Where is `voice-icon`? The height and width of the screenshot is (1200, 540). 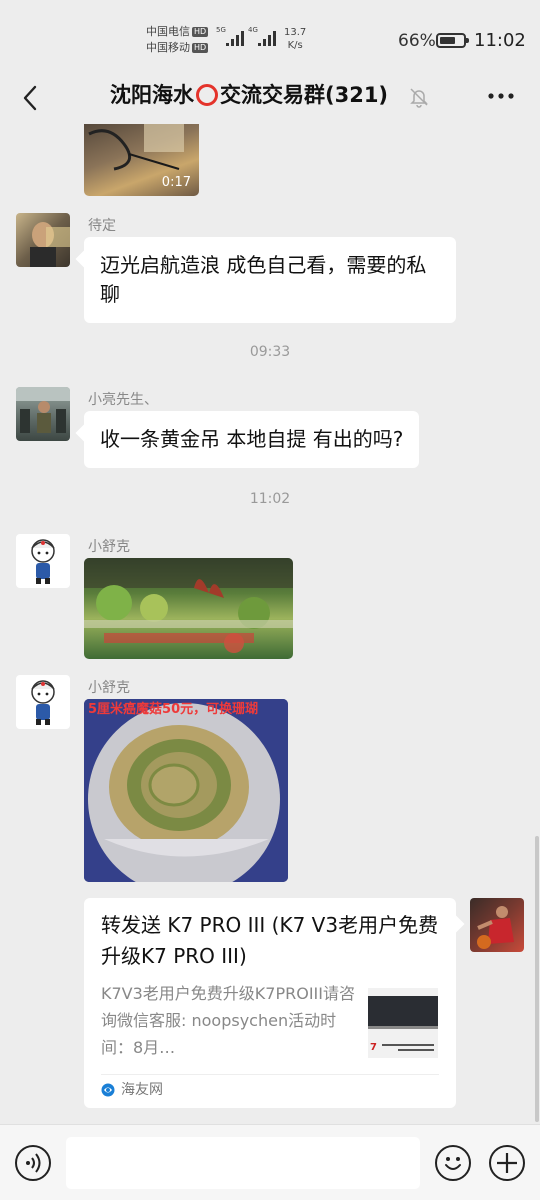 voice-icon is located at coordinates (33, 1163).